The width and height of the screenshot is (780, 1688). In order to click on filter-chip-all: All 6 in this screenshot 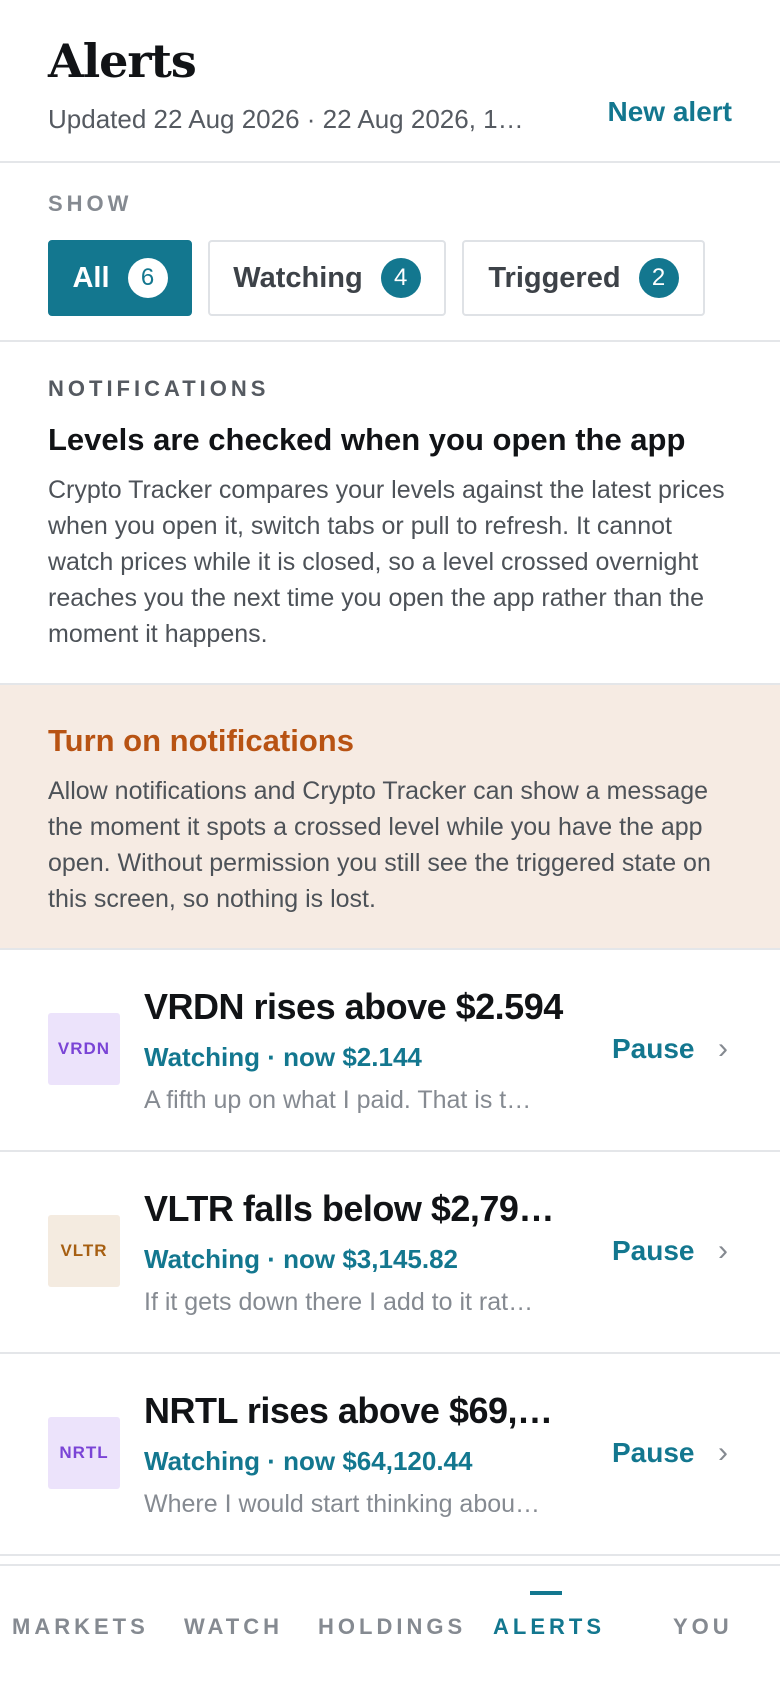, I will do `click(120, 278)`.